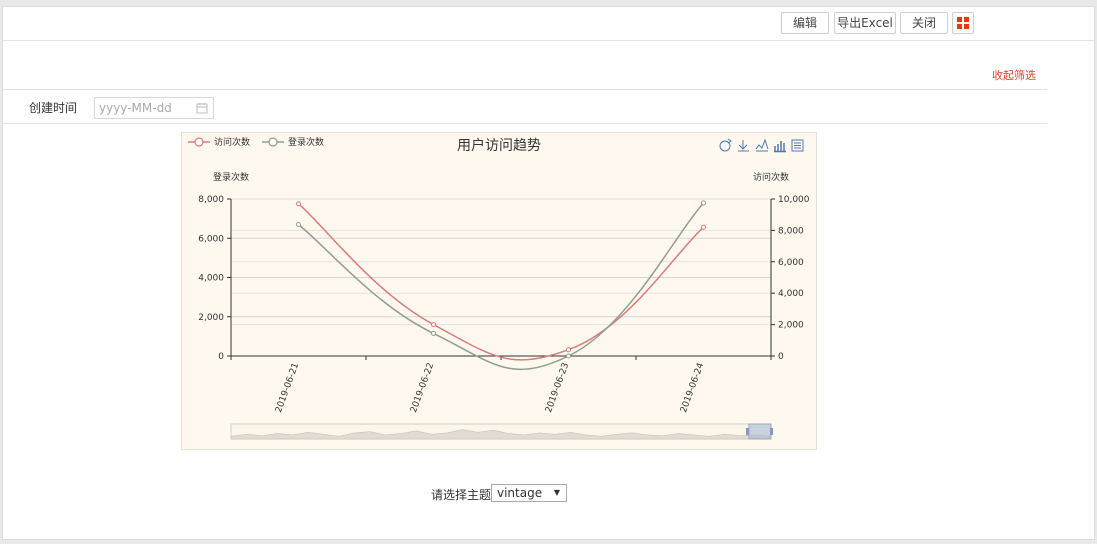  Describe the element at coordinates (781, 357) in the screenshot. I see `y-right-tick-label: 0` at that location.